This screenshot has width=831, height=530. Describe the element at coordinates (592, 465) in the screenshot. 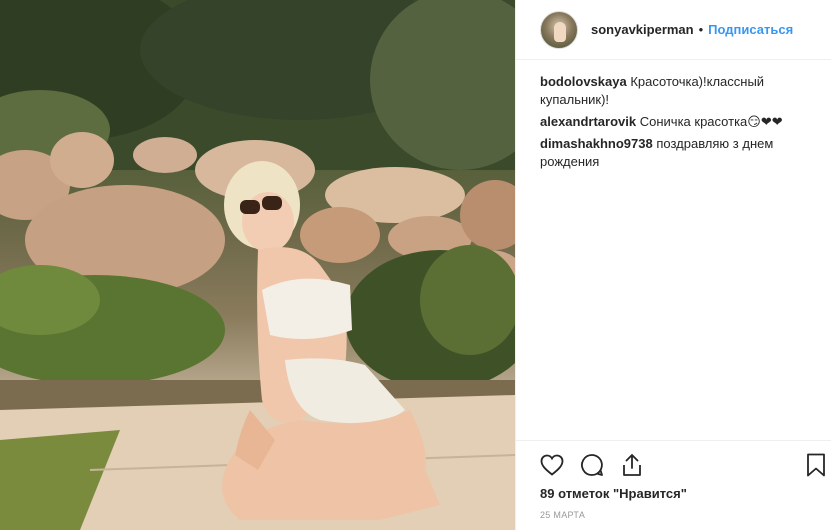

I see `comment-bubble-icon` at that location.